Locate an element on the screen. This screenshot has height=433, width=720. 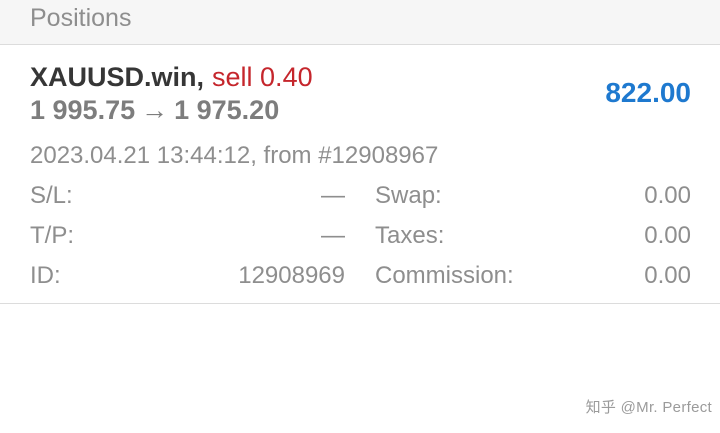
symbol-line: XAUUSD.win, sell 0.40 is located at coordinates (171, 77).